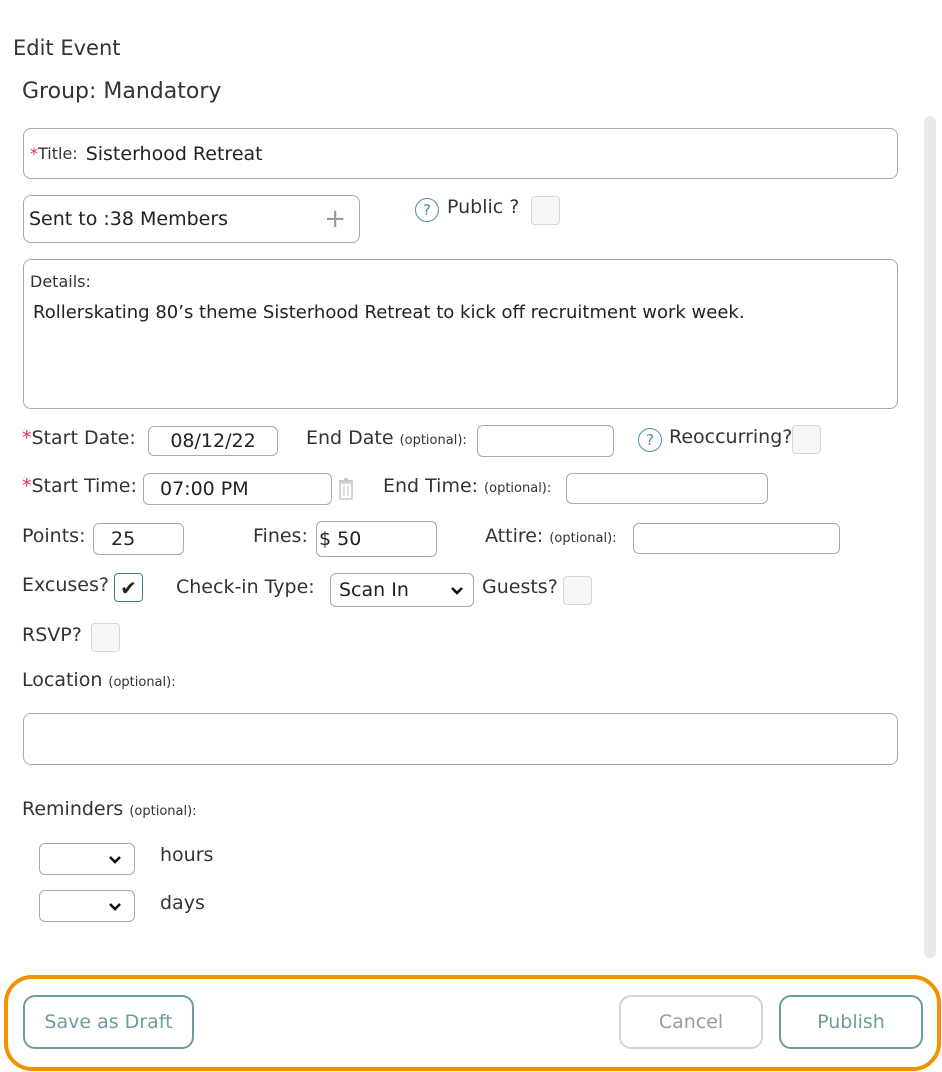 The width and height of the screenshot is (942, 1072). What do you see at coordinates (162, 91) in the screenshot?
I see `group-value: Mandatory` at bounding box center [162, 91].